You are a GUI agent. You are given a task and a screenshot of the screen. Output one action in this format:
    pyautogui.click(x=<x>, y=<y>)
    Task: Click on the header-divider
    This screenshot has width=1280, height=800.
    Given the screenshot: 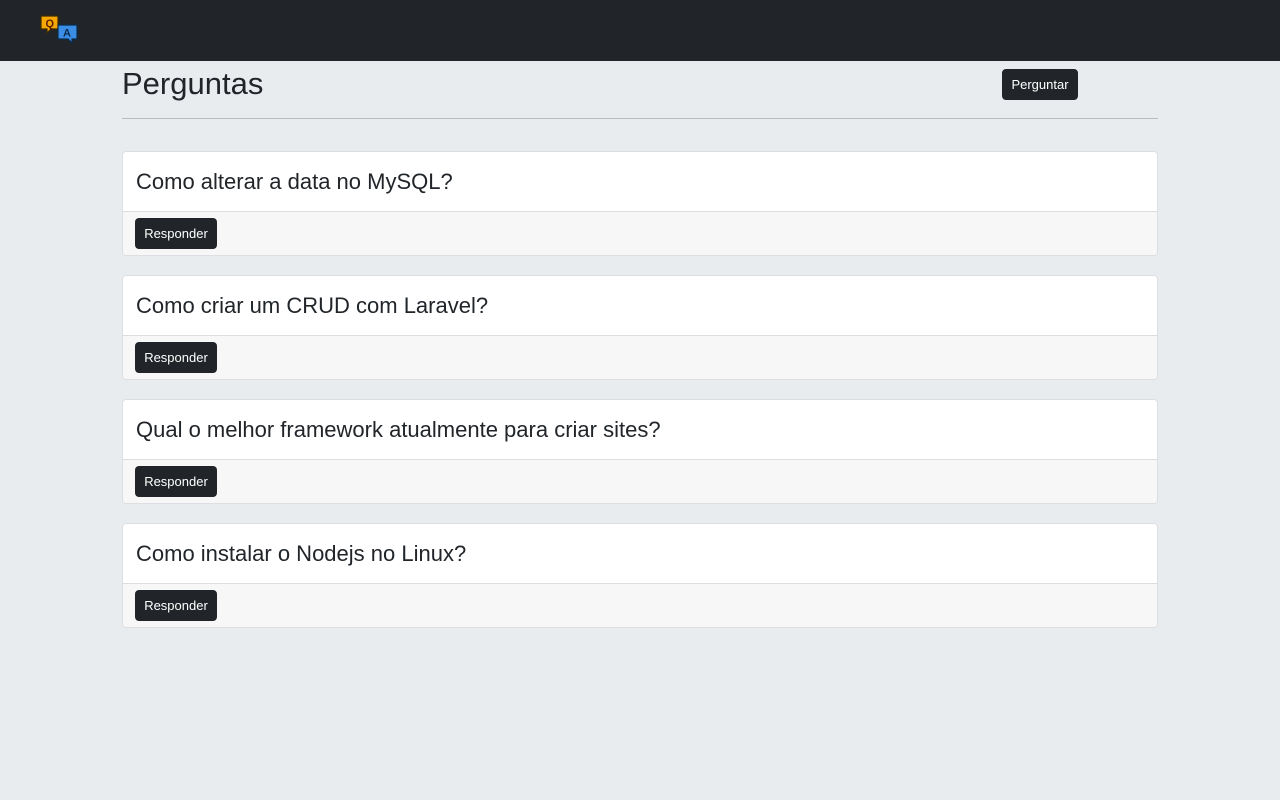 What is the action you would take?
    pyautogui.click(x=640, y=118)
    